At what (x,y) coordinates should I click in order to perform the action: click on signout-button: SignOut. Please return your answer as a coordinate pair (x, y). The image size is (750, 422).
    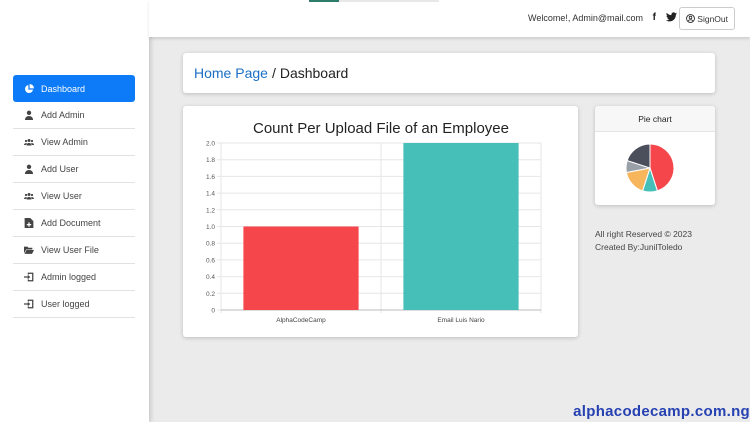
    Looking at the image, I should click on (707, 18).